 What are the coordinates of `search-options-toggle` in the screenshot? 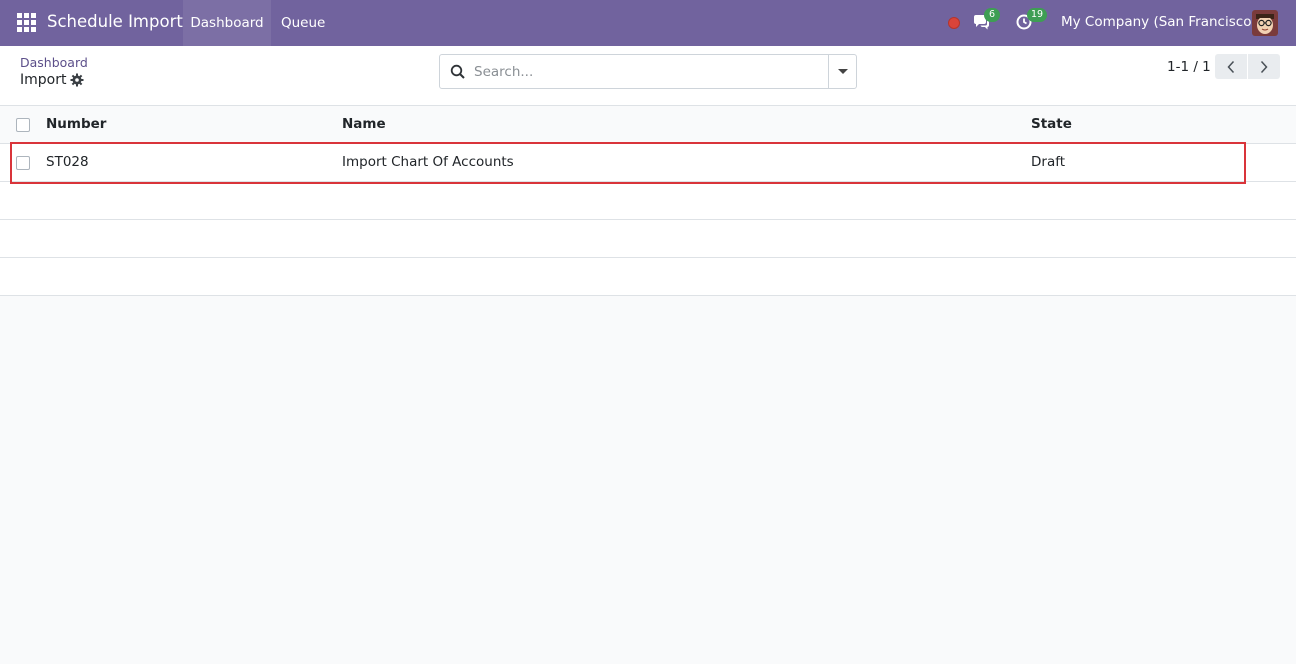 It's located at (842, 71).